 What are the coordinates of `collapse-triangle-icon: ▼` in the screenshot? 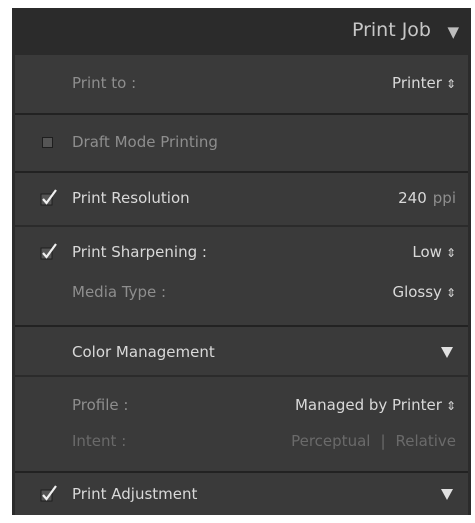 It's located at (453, 32).